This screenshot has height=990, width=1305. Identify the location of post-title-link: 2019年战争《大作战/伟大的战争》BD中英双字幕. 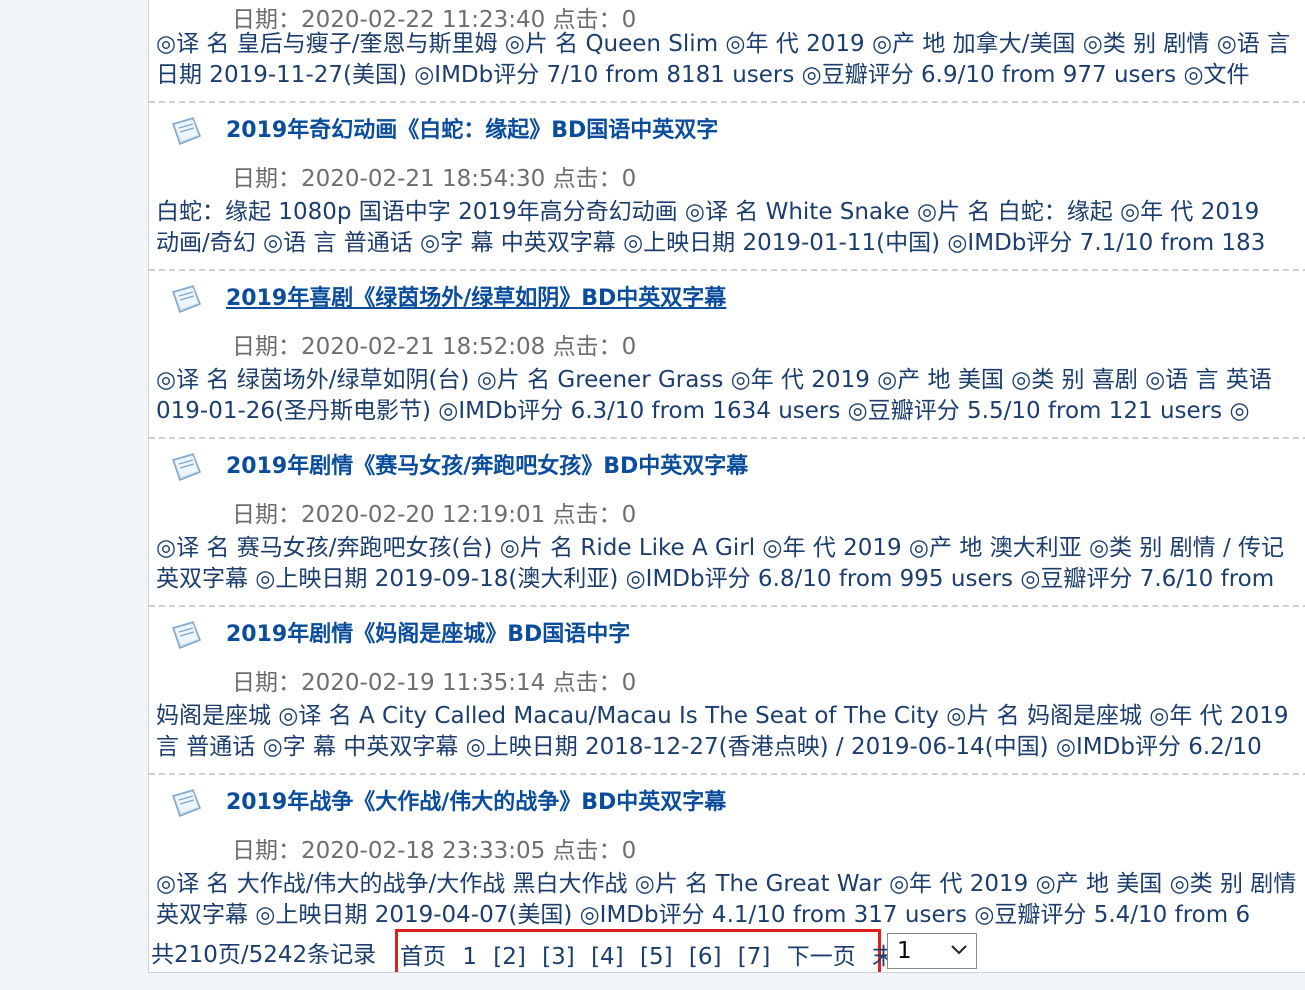
(476, 803).